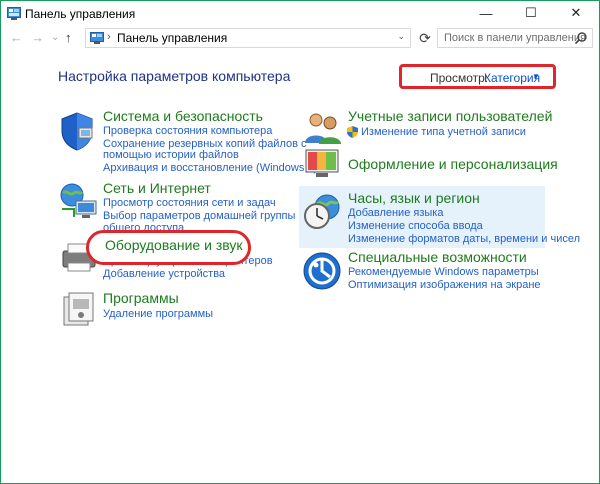  What do you see at coordinates (174, 76) in the screenshot?
I see `page-title: Настройка параметров компьютера` at bounding box center [174, 76].